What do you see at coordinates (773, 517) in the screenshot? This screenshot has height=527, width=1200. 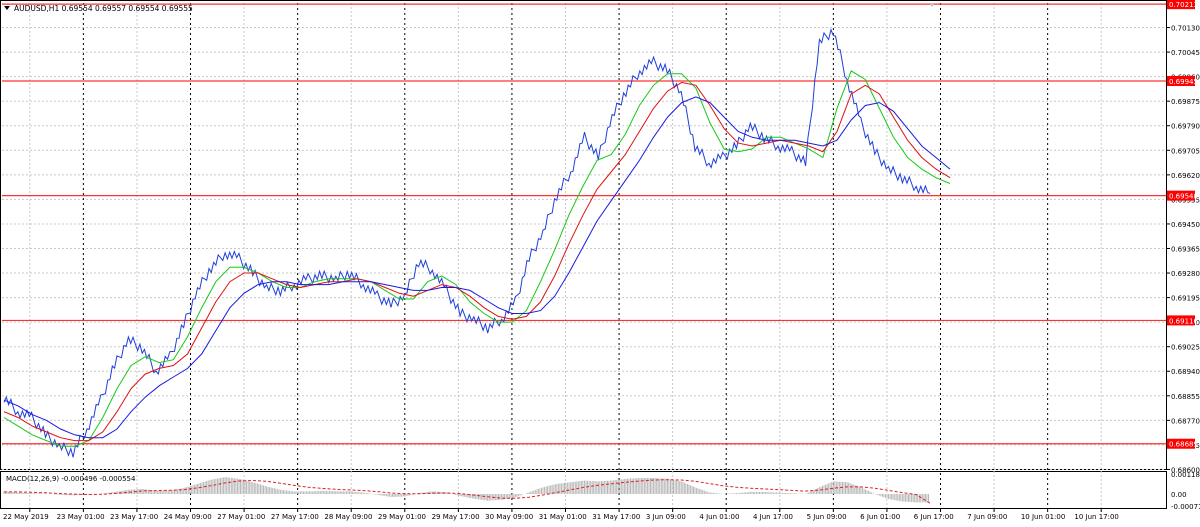 I see `x-tick-label: 4 Jun 17:00` at bounding box center [773, 517].